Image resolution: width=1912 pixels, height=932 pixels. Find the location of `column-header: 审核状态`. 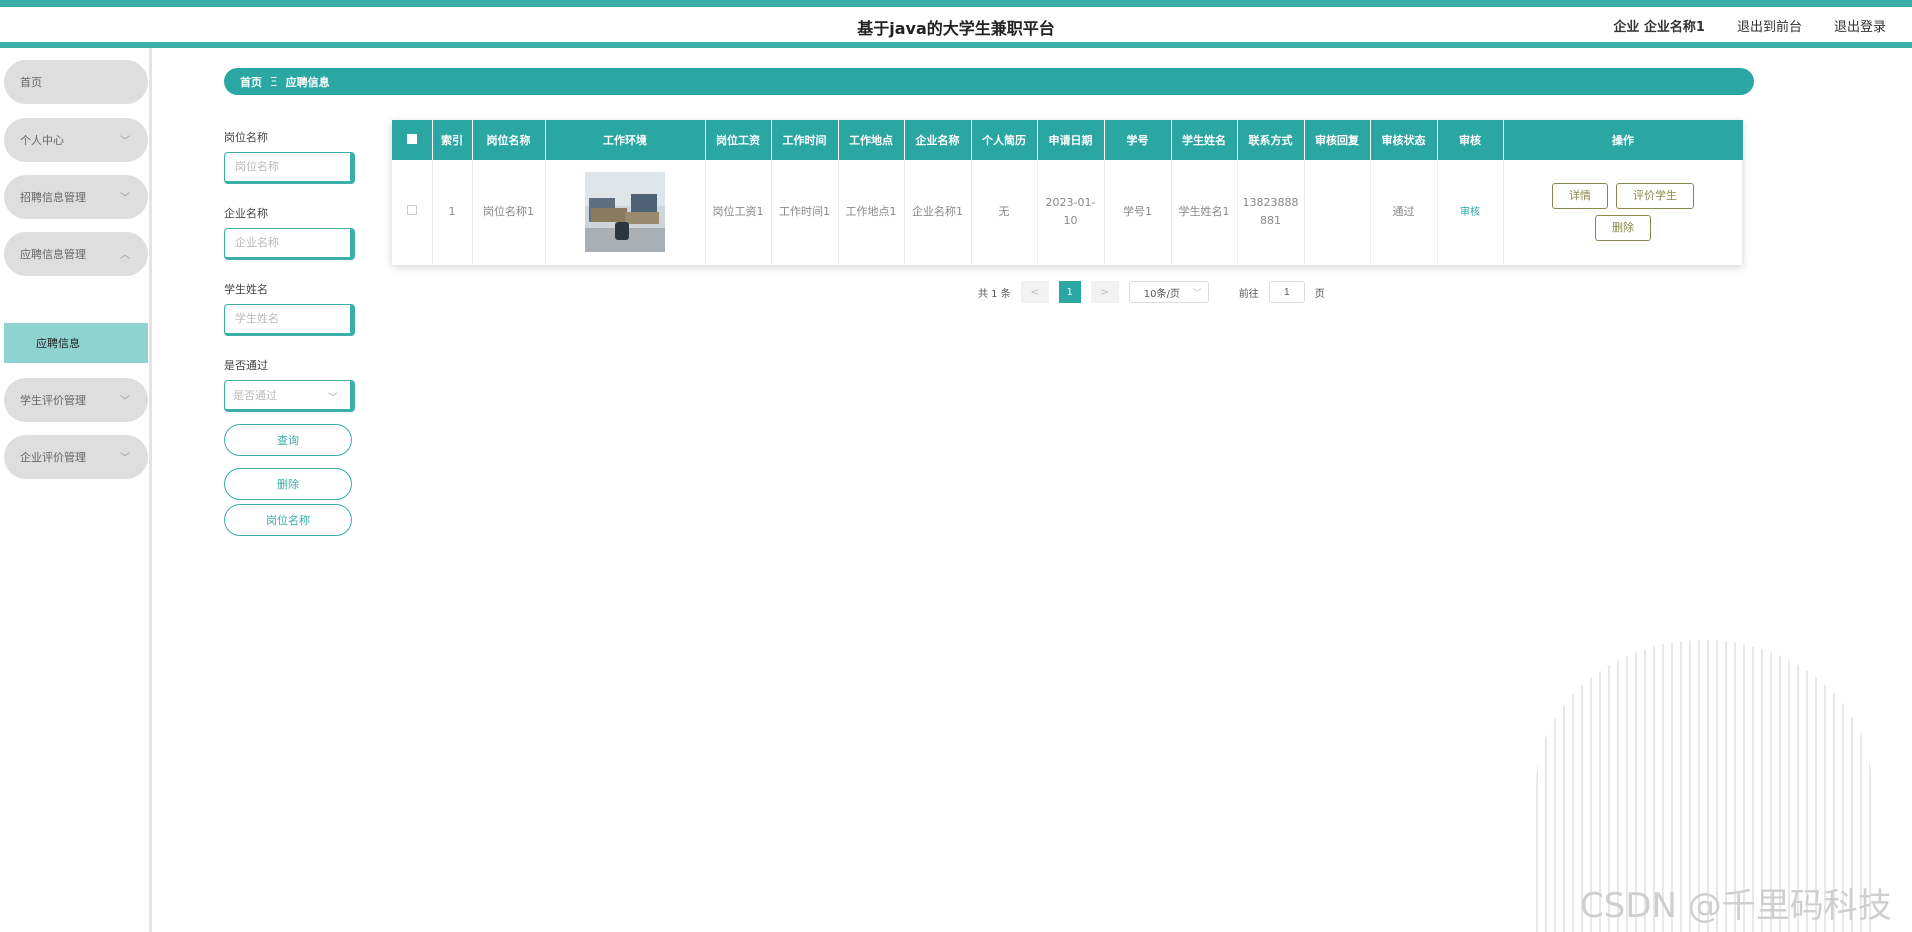

column-header: 审核状态 is located at coordinates (1404, 140).